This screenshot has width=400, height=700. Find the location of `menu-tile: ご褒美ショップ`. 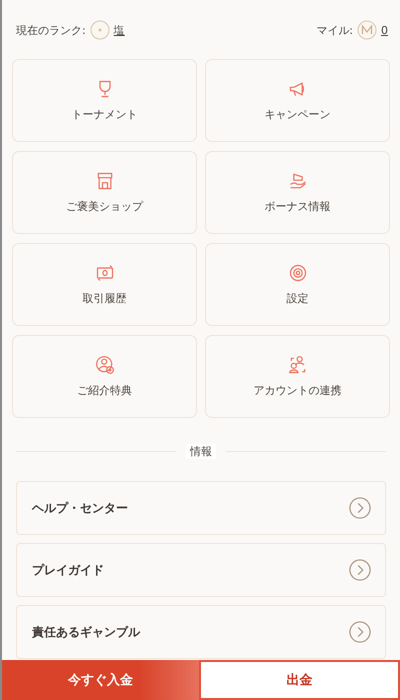

menu-tile: ご褒美ショップ is located at coordinates (104, 192).